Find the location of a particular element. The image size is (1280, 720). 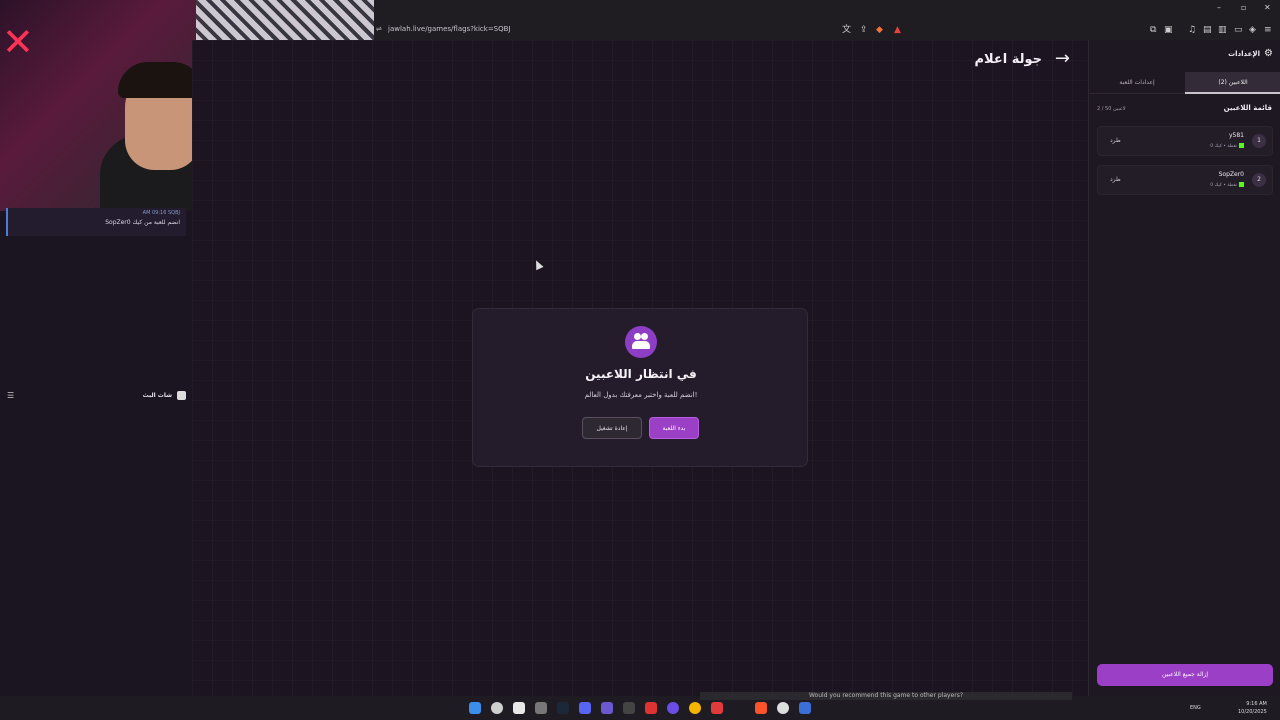

players-count: 2 / 50 لاعبين is located at coordinates (1111, 109).